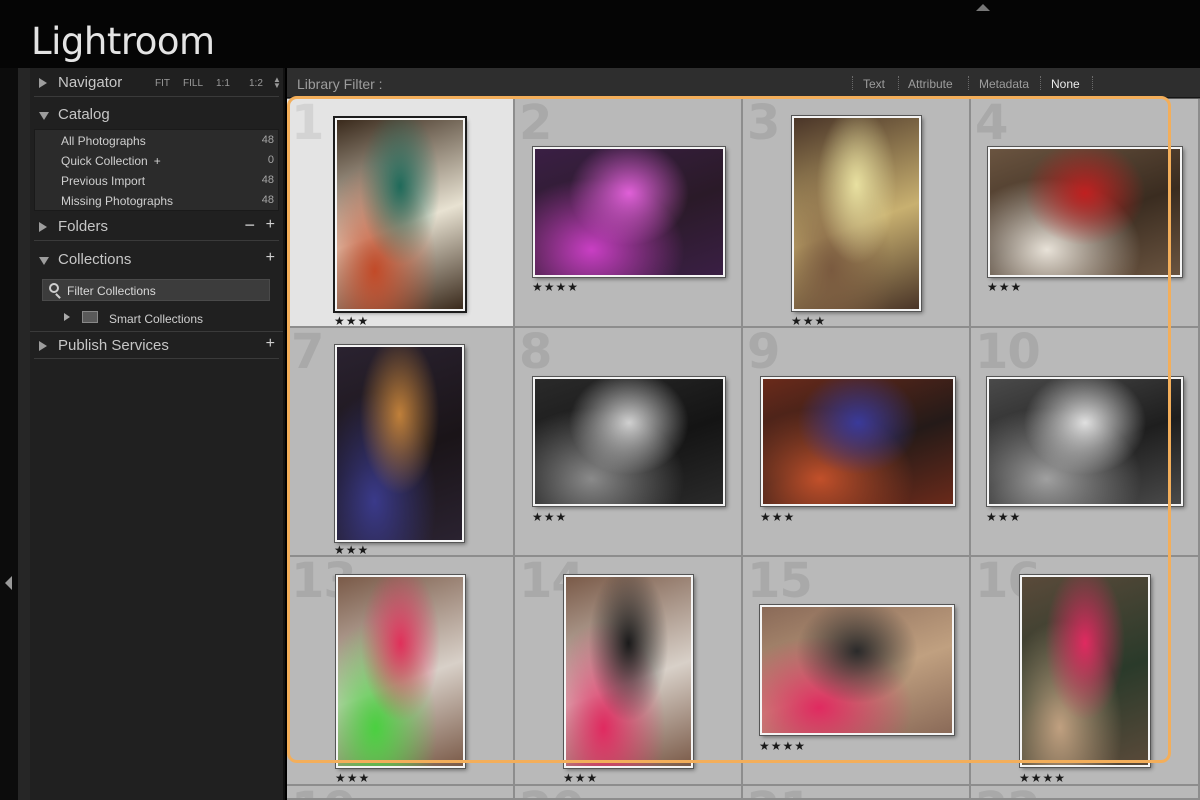 This screenshot has width=1200, height=800. I want to click on photo-cell: 8 ★★★, so click(629, 442).